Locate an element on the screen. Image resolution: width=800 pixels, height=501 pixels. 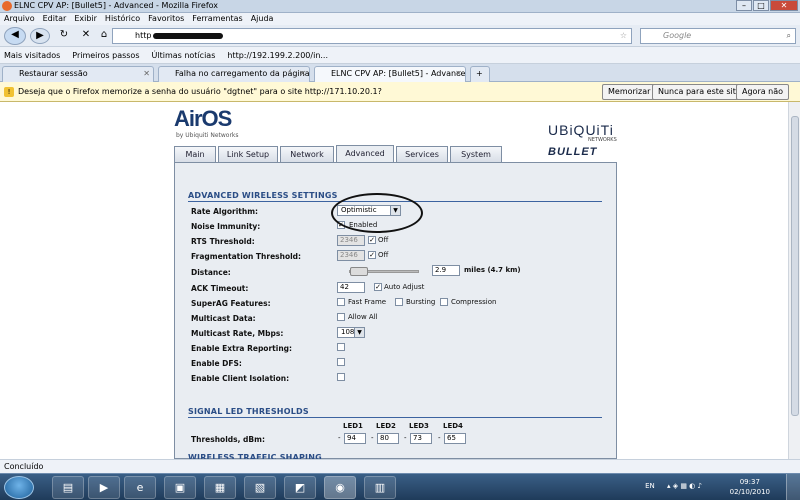
bookmark-ultimas-noticias: Últimas notícias is located at coordinates (184, 55).